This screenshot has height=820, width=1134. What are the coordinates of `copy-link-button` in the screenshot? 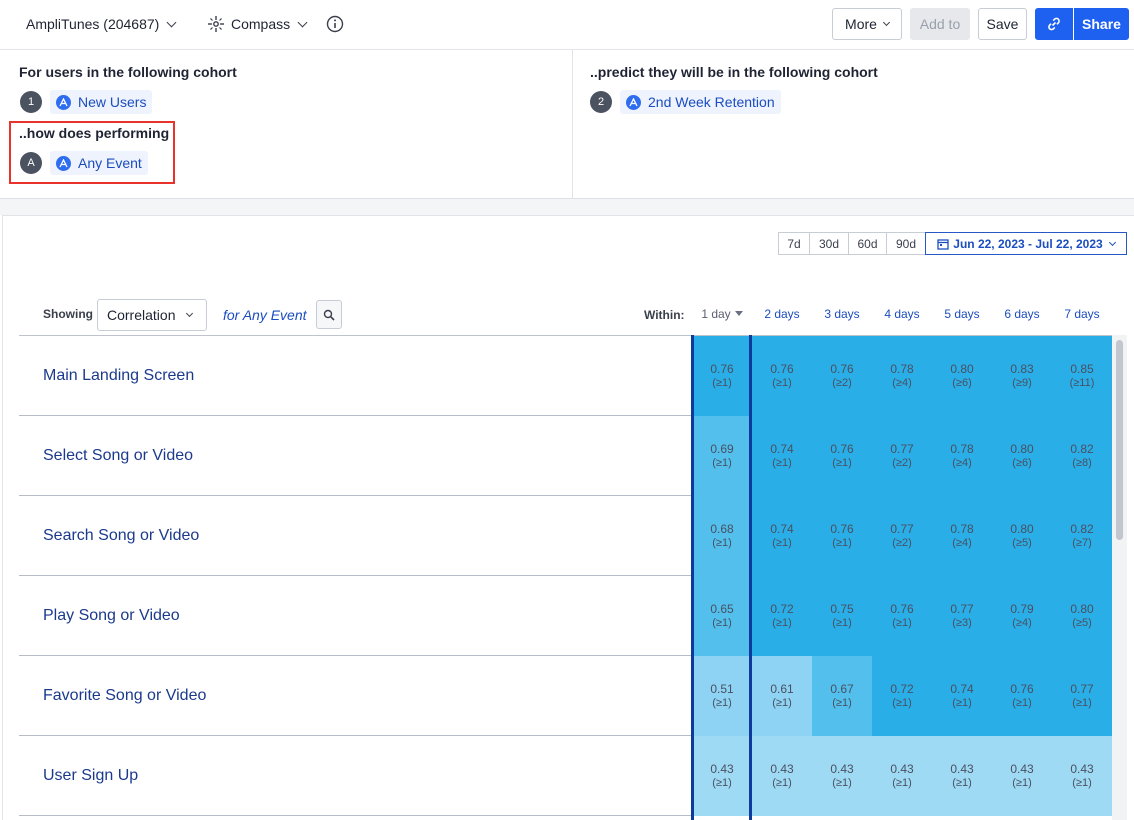 It's located at (1054, 24).